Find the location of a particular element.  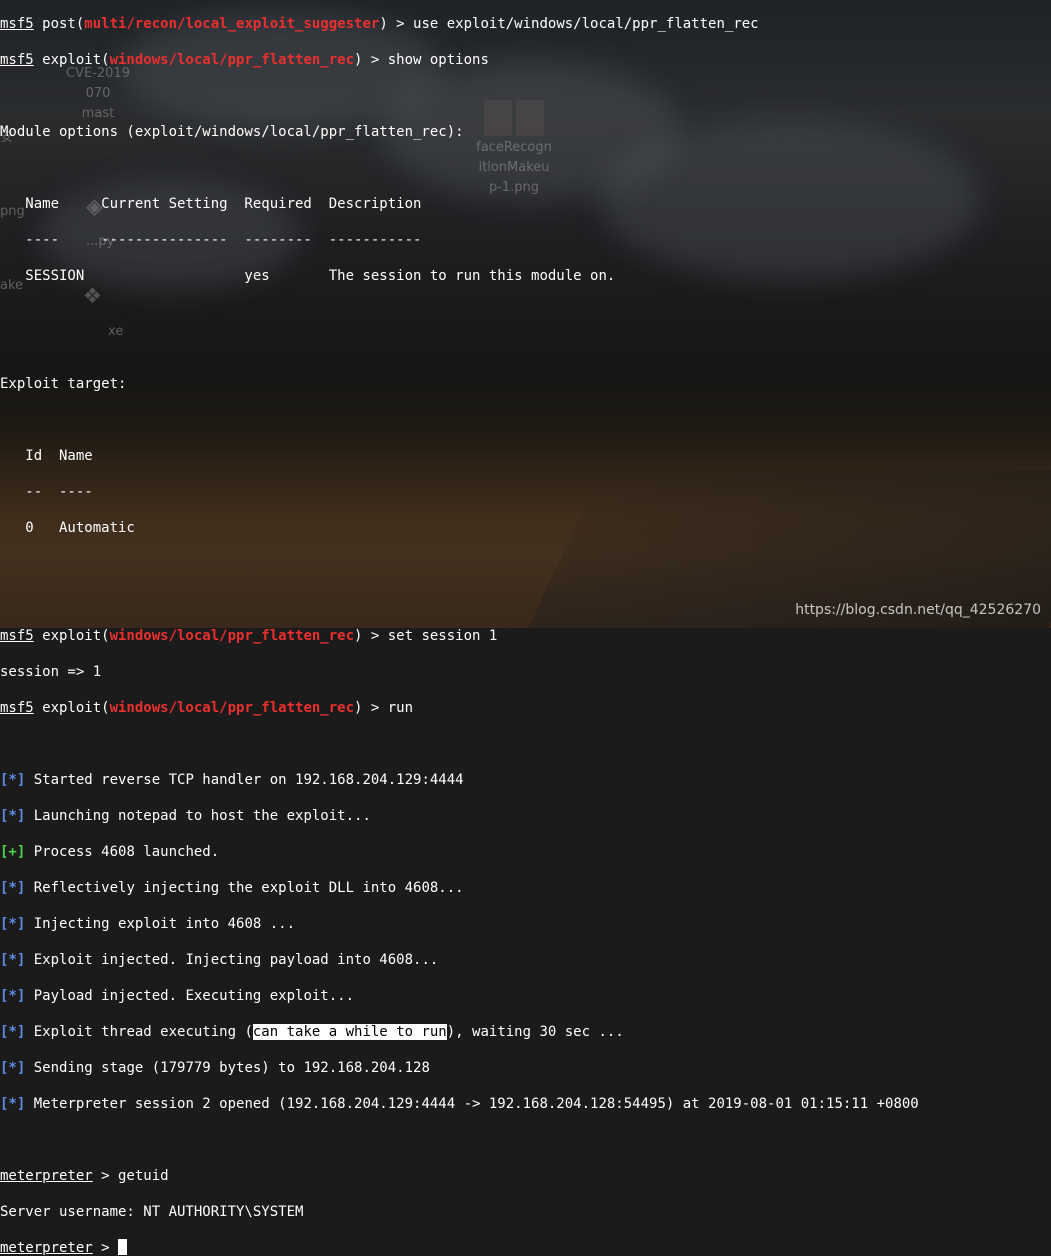

status-text: Process 4608 launched. is located at coordinates (122, 852).